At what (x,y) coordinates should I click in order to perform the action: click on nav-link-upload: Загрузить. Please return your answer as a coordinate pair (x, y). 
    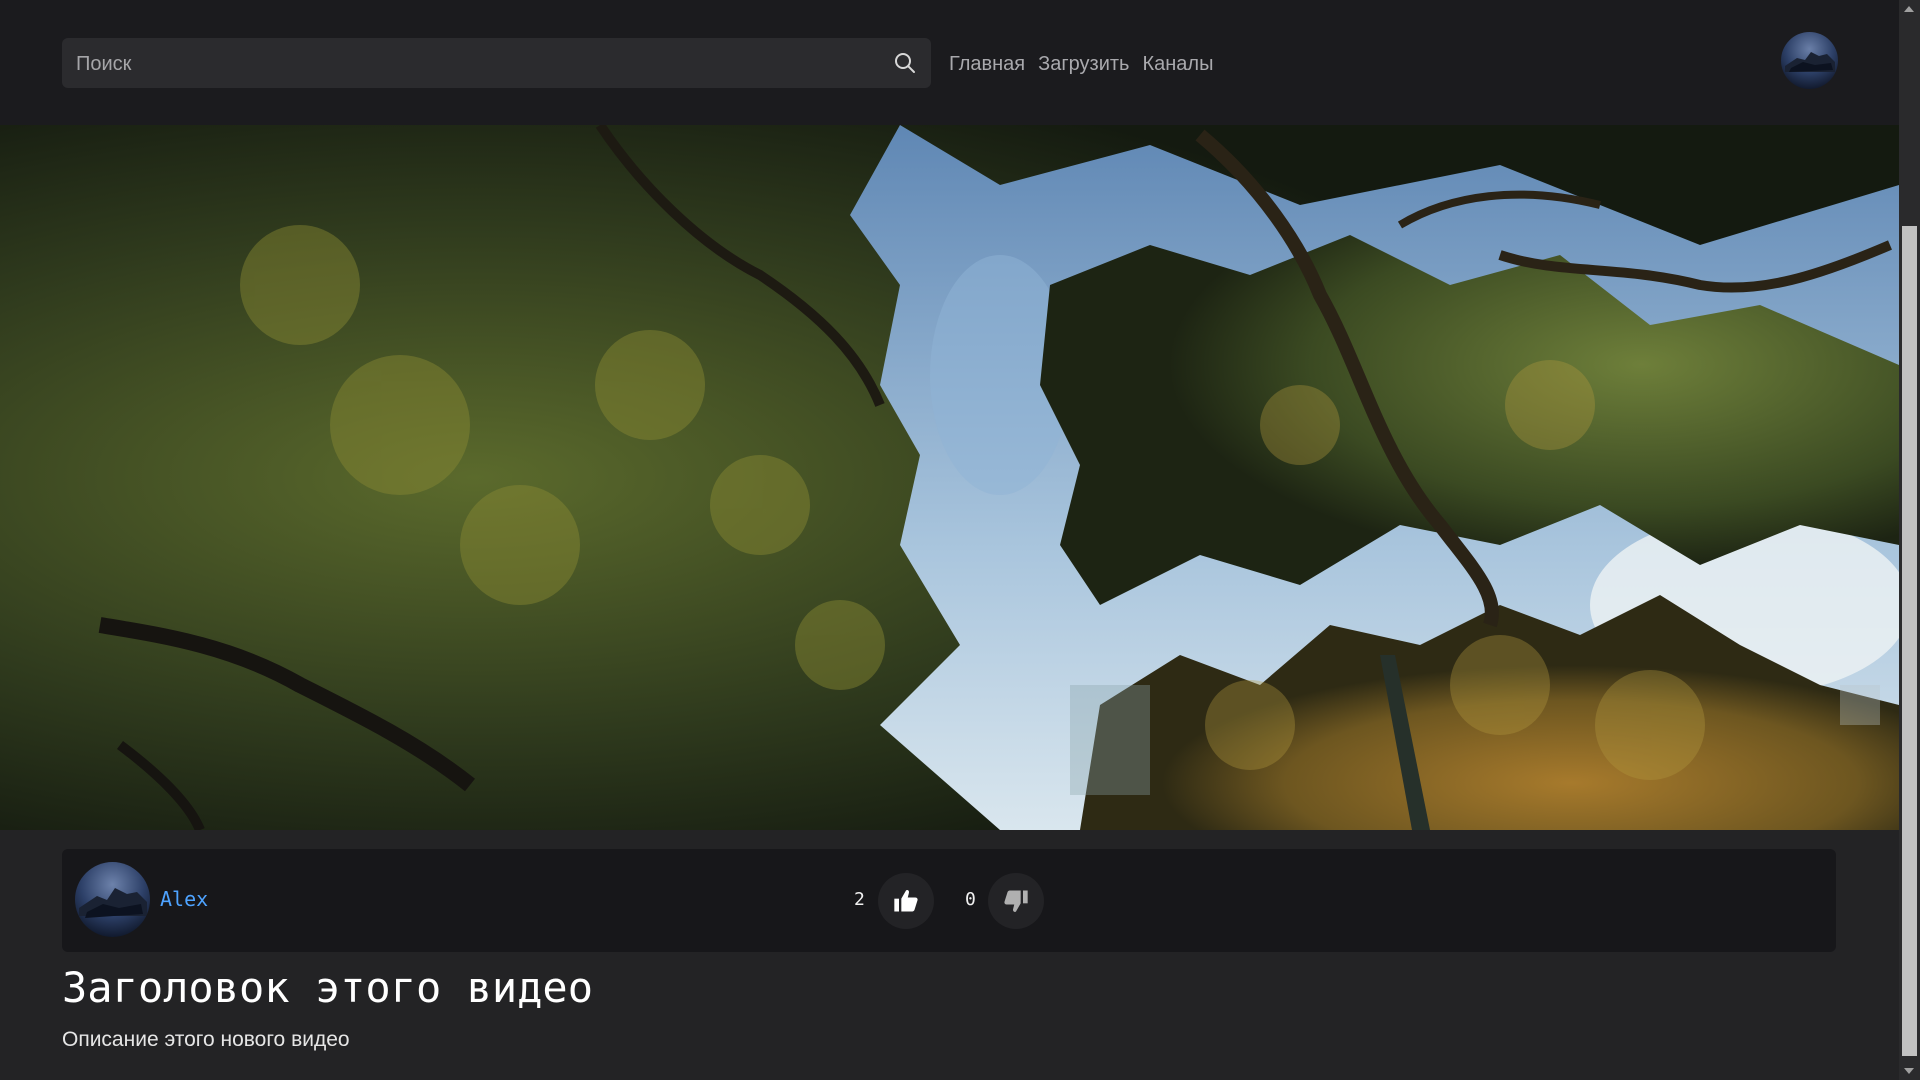
    Looking at the image, I should click on (1083, 64).